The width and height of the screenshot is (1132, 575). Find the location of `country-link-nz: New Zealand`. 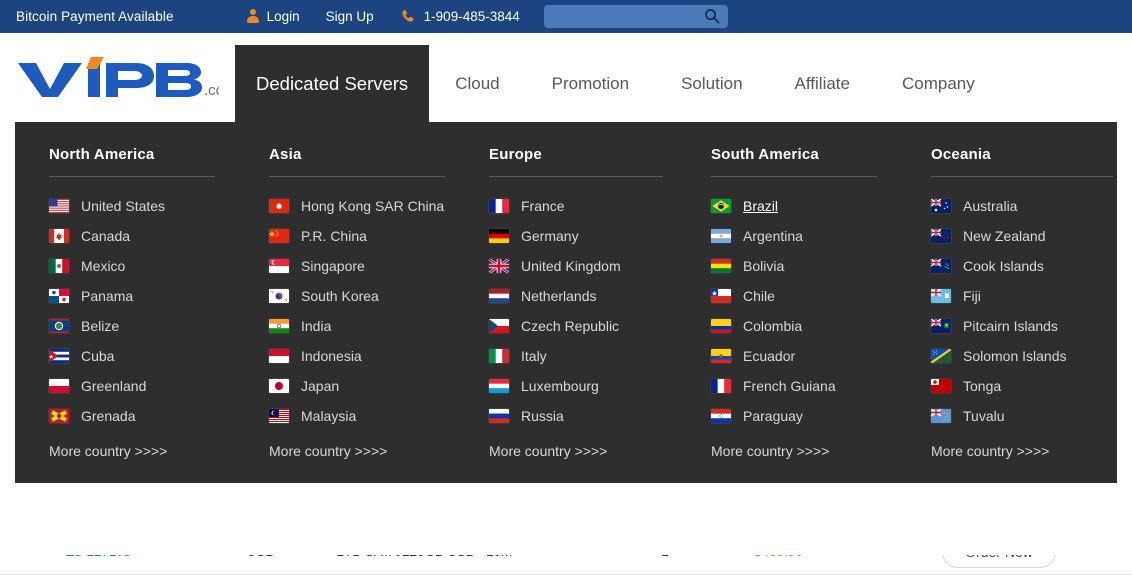

country-link-nz: New Zealand is located at coordinates (1024, 236).